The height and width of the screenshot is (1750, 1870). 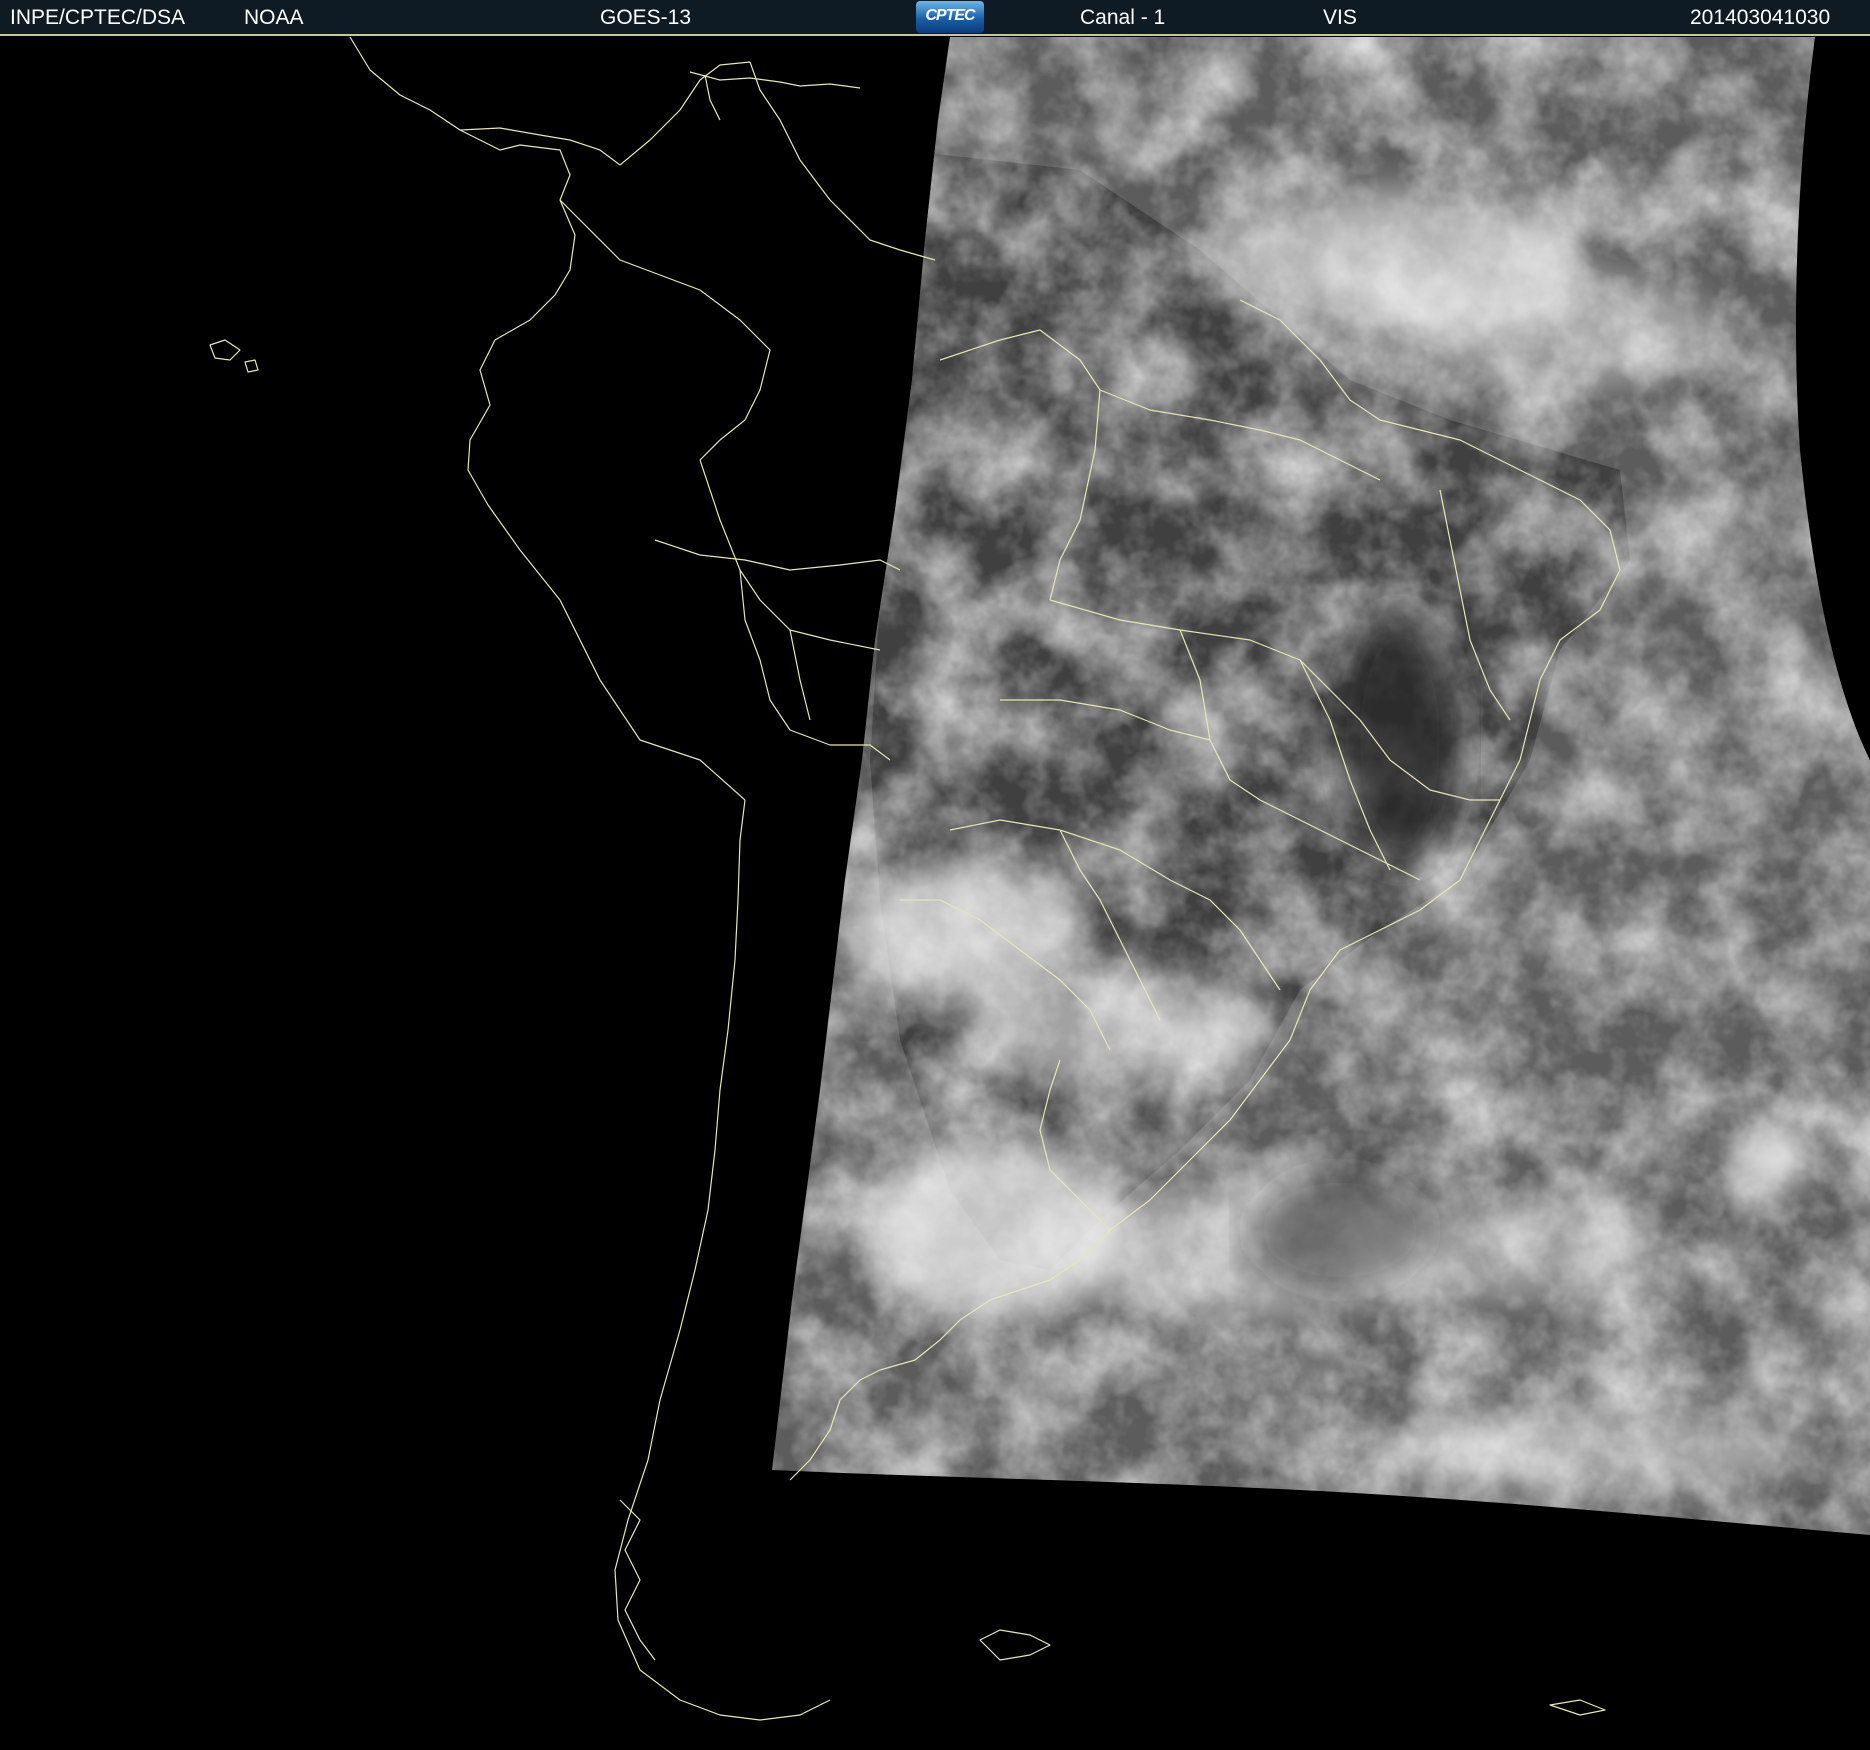 I want to click on timestamp-label: 201403041030, so click(x=1760, y=17).